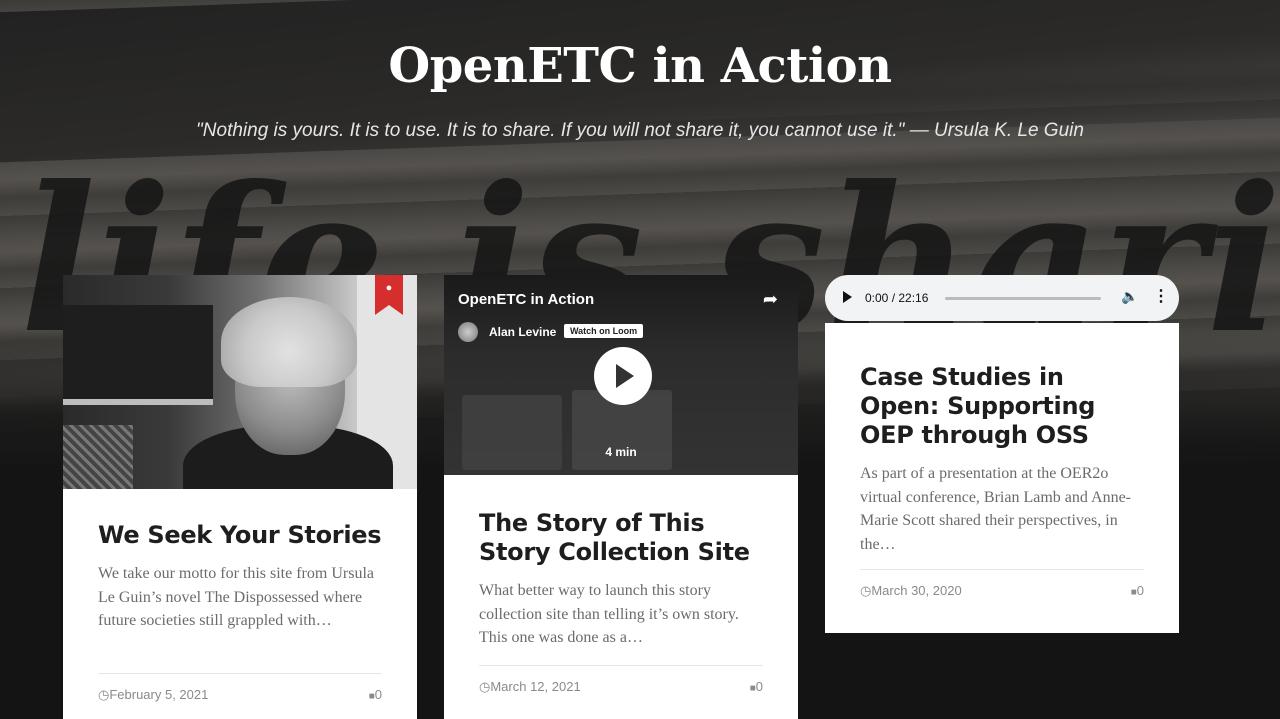 The image size is (1280, 719). Describe the element at coordinates (1023, 298) in the screenshot. I see `audio-progress-slider` at that location.